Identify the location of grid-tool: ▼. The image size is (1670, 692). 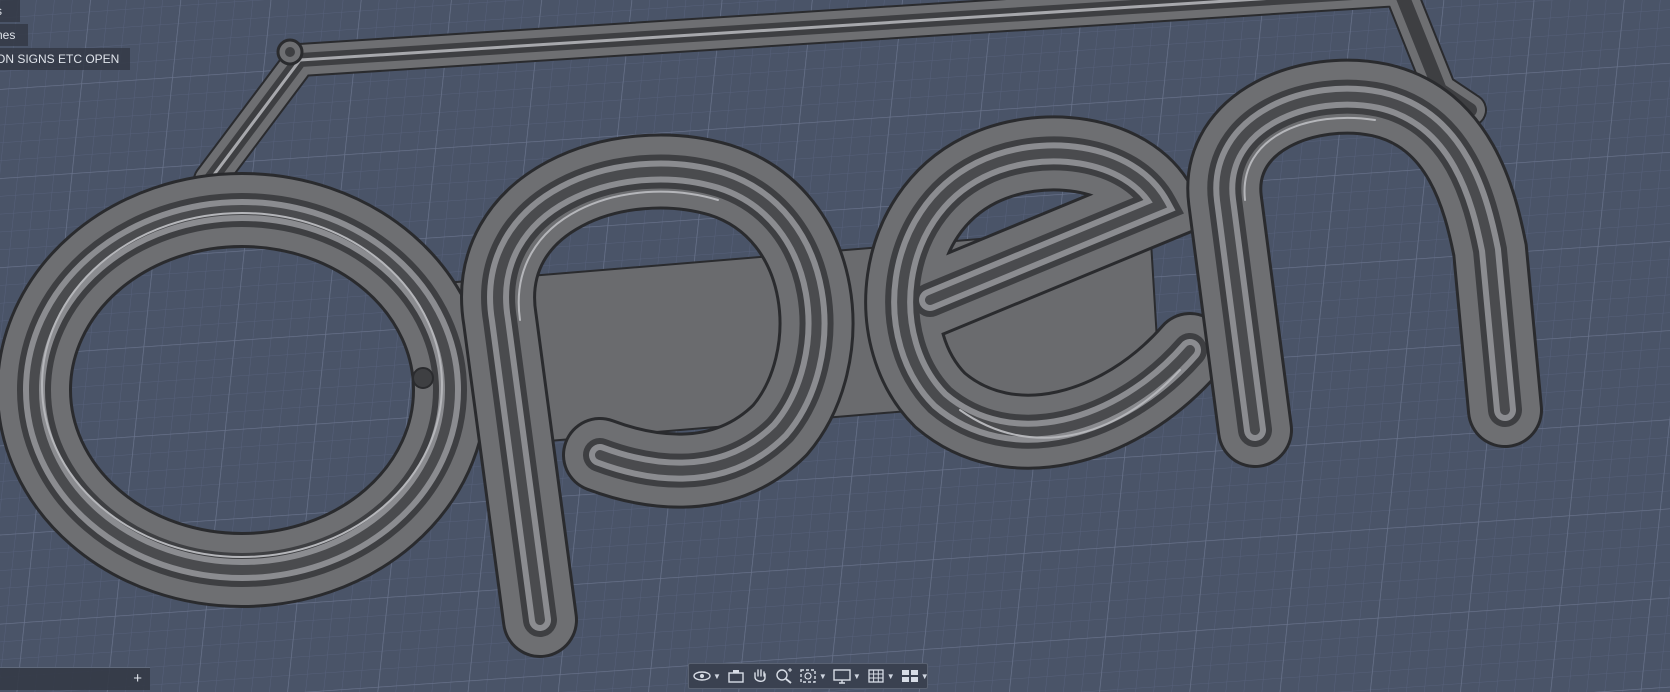
(881, 676).